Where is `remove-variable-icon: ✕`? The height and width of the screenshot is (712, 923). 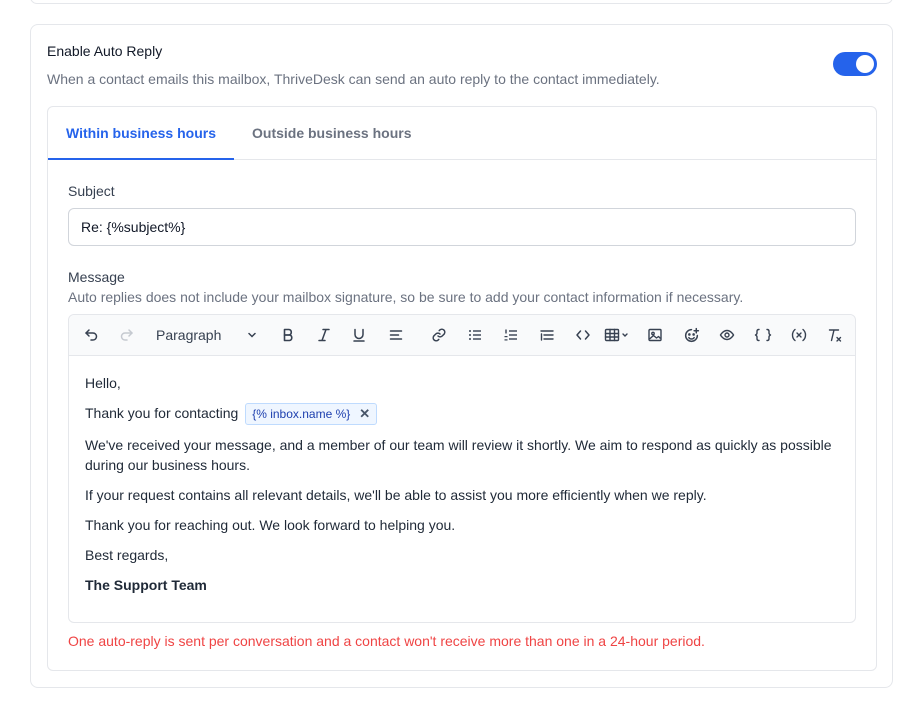
remove-variable-icon: ✕ is located at coordinates (364, 414).